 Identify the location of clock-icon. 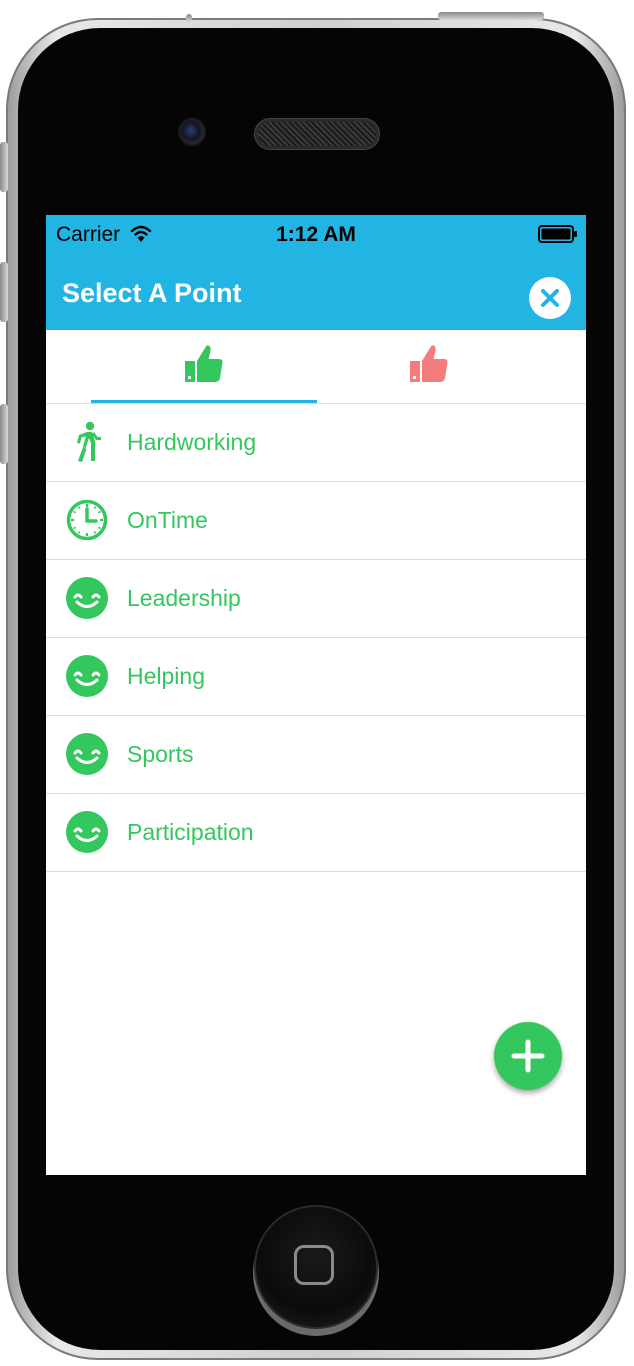
(87, 520).